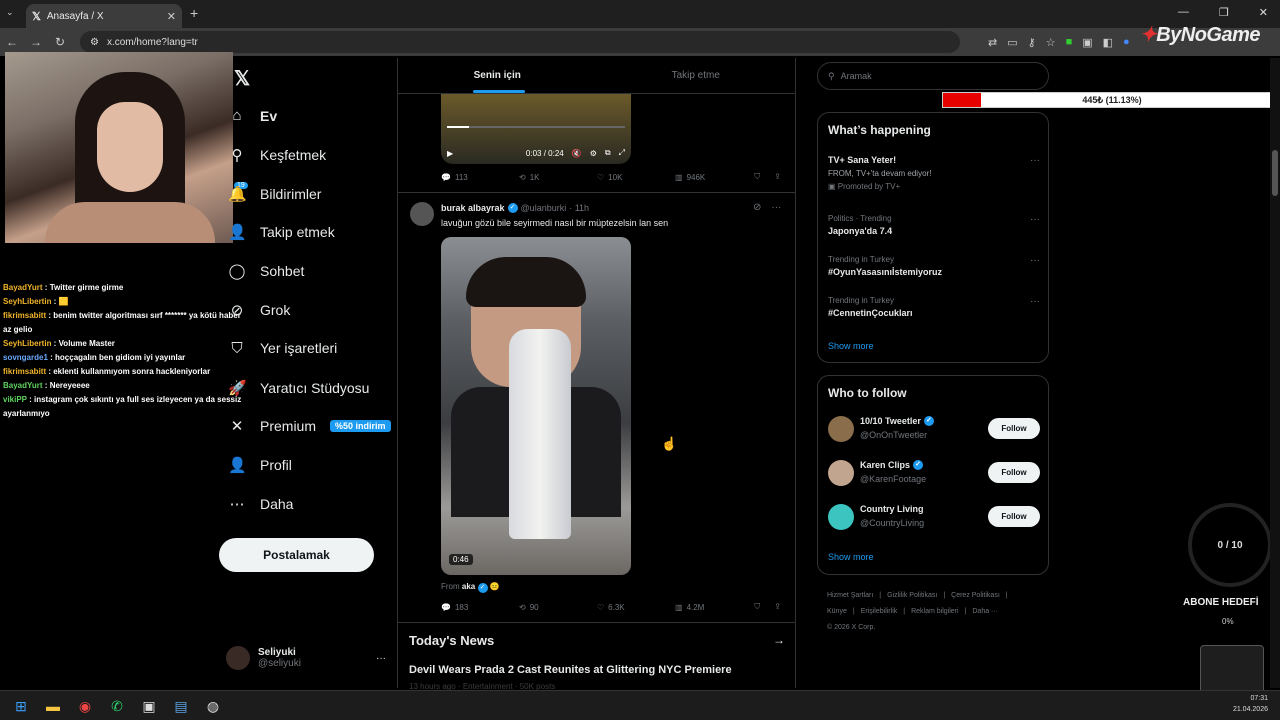  I want to click on address-bar: ⚙ x.com/home?lang=tr, so click(520, 42).